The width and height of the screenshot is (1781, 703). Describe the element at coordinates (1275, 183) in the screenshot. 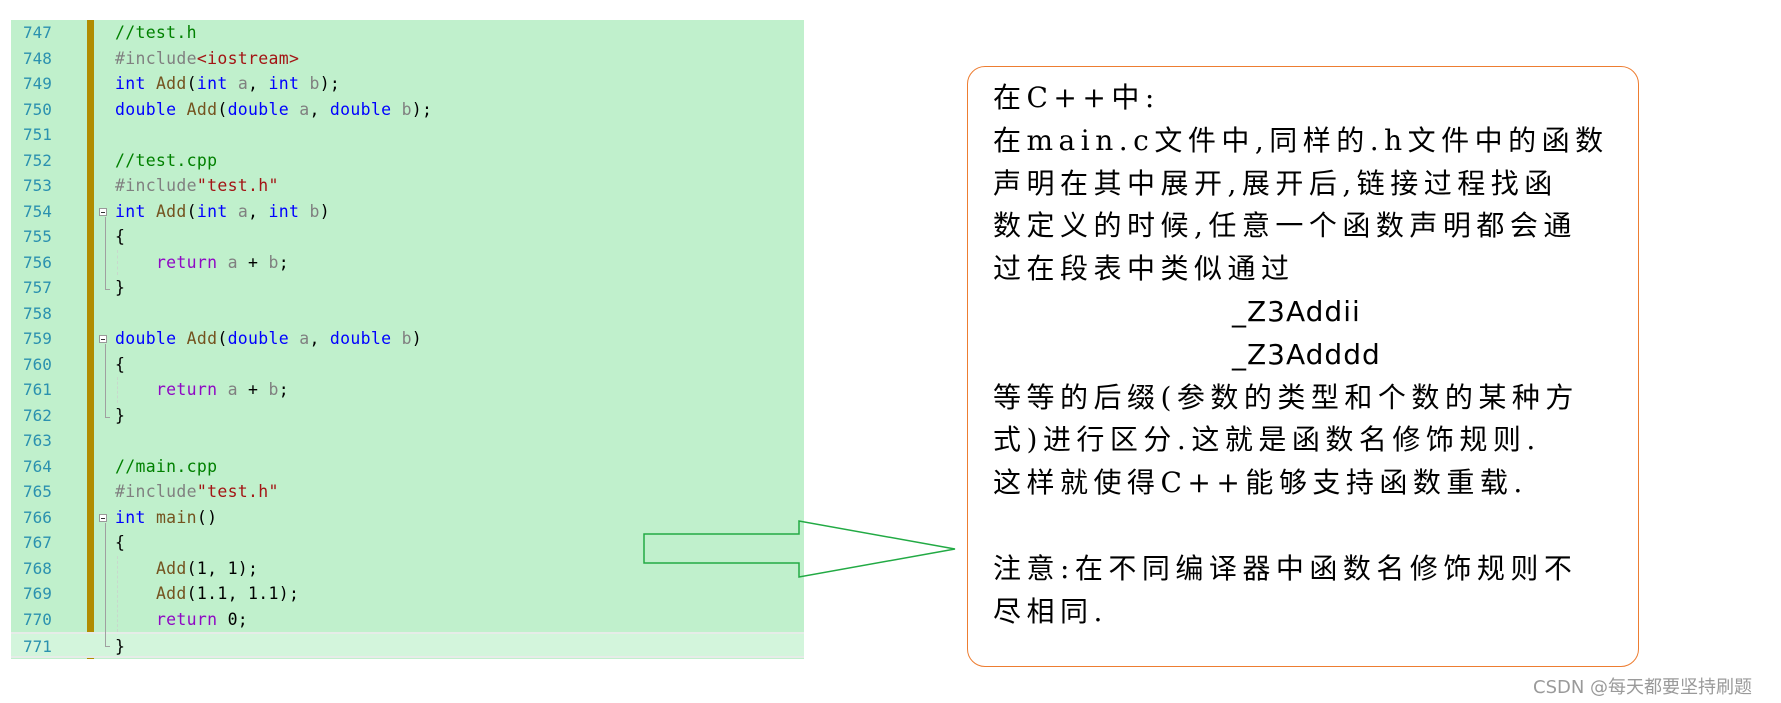

I see `callout-line: 声明在其中展开,展开后,链接过程找函` at that location.